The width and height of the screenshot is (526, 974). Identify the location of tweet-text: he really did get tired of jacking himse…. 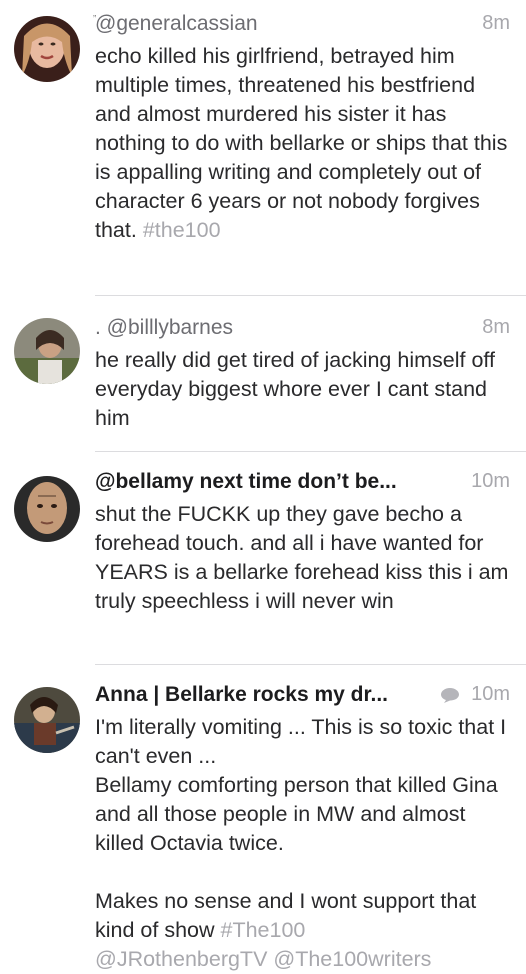
(298, 389).